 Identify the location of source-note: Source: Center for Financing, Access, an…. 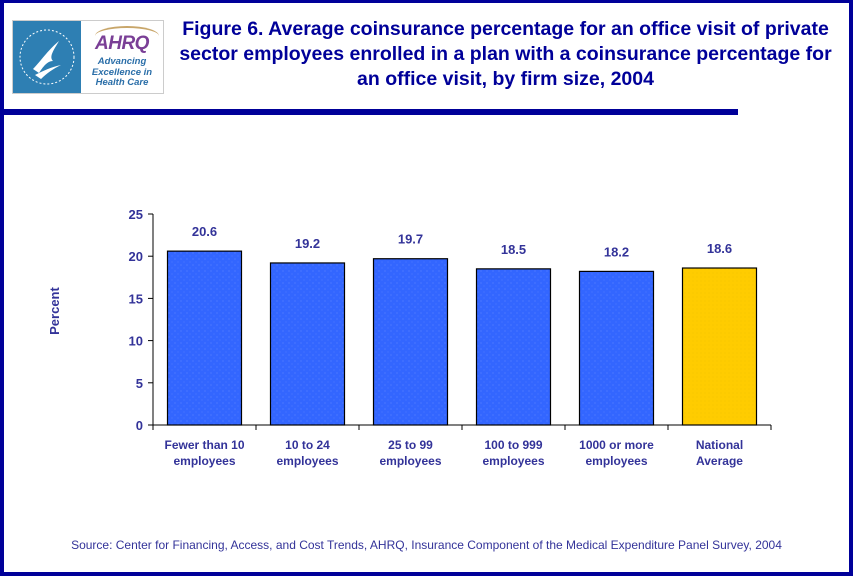
(426, 545).